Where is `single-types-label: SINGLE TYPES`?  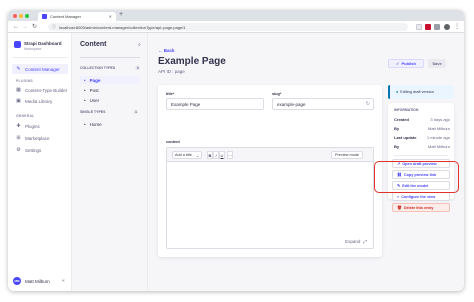
single-types-label: SINGLE TYPES is located at coordinates (93, 112).